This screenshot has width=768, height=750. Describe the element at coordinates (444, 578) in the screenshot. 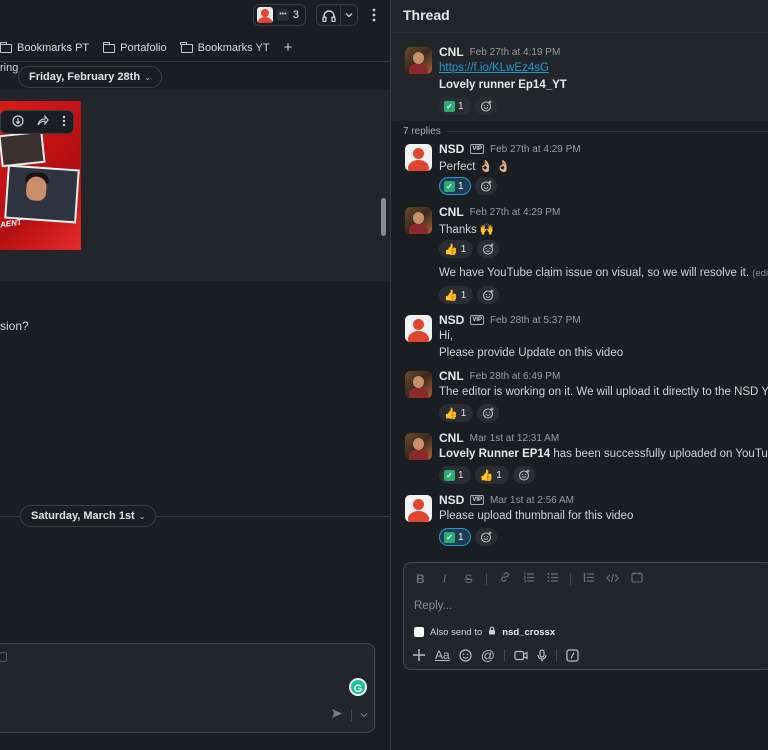

I see `italic-icon: I` at that location.